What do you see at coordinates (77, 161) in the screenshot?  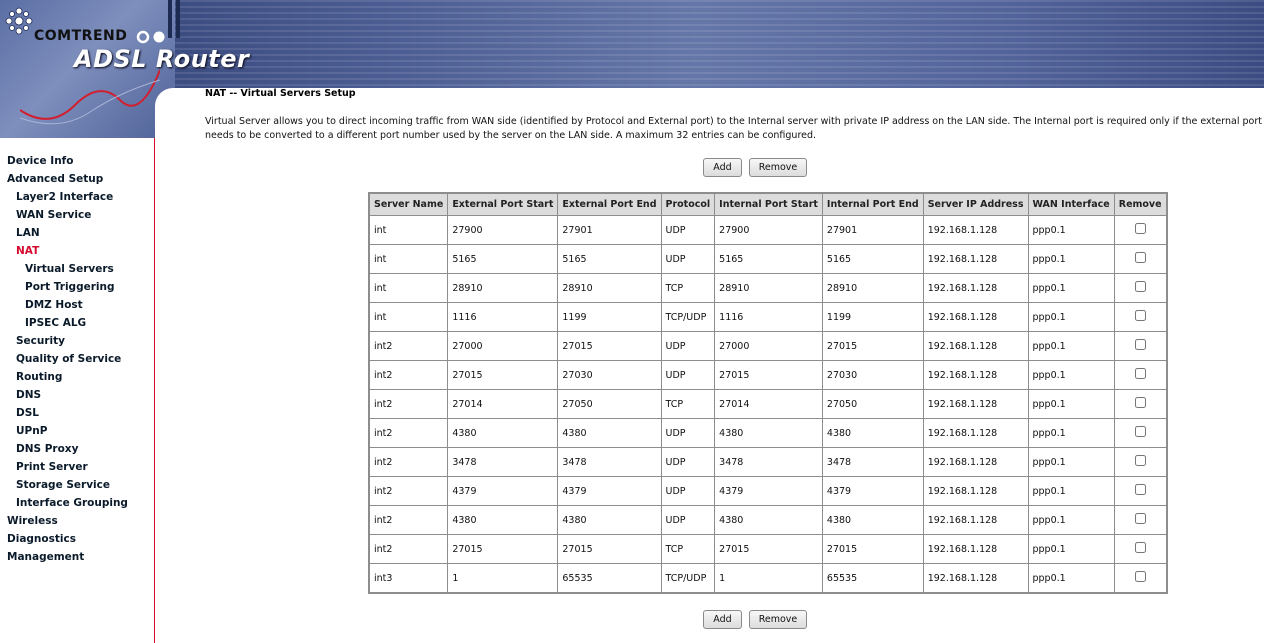 I see `sidebar-item-device-info: Device Info` at bounding box center [77, 161].